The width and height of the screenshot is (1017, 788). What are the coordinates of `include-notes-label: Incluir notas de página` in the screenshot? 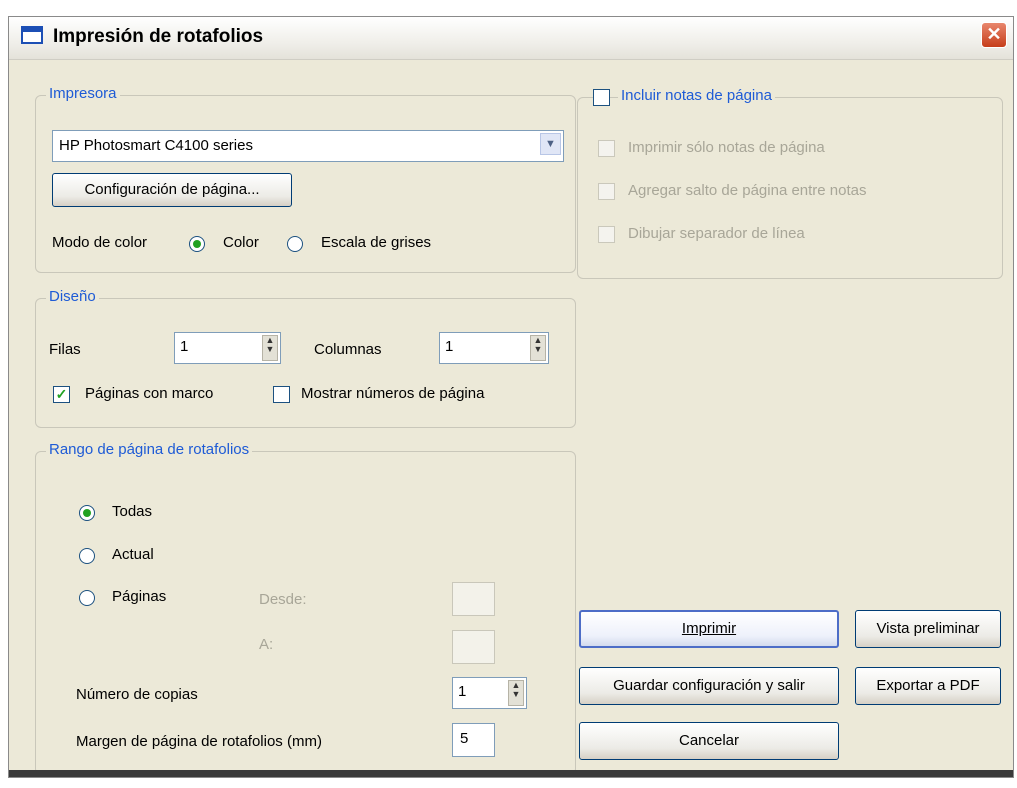 It's located at (696, 95).